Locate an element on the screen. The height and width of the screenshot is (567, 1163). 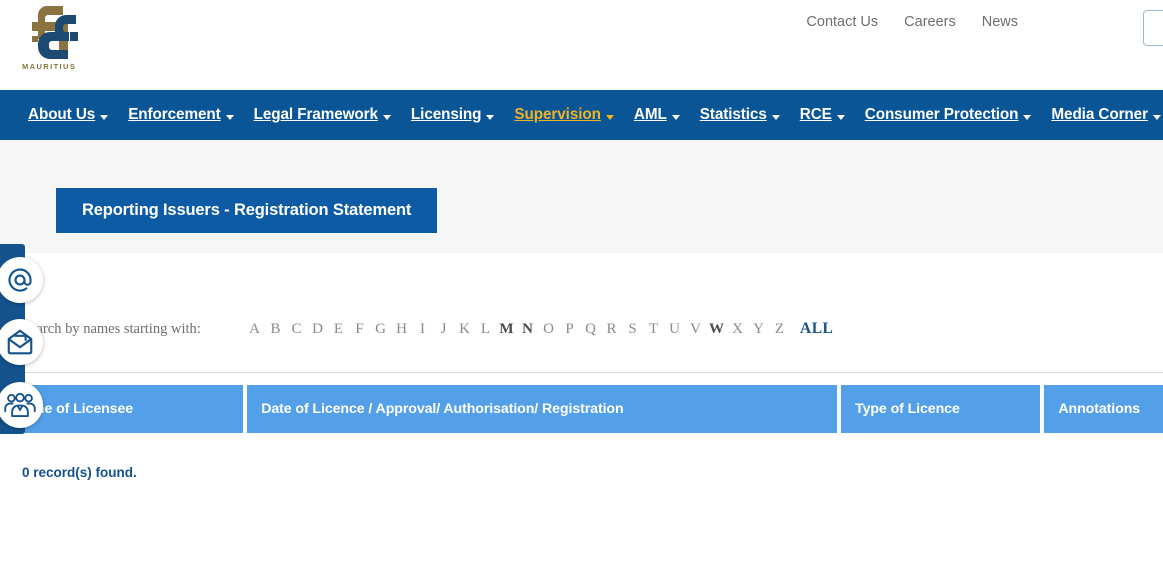
alphabet-link-w: W is located at coordinates (716, 329).